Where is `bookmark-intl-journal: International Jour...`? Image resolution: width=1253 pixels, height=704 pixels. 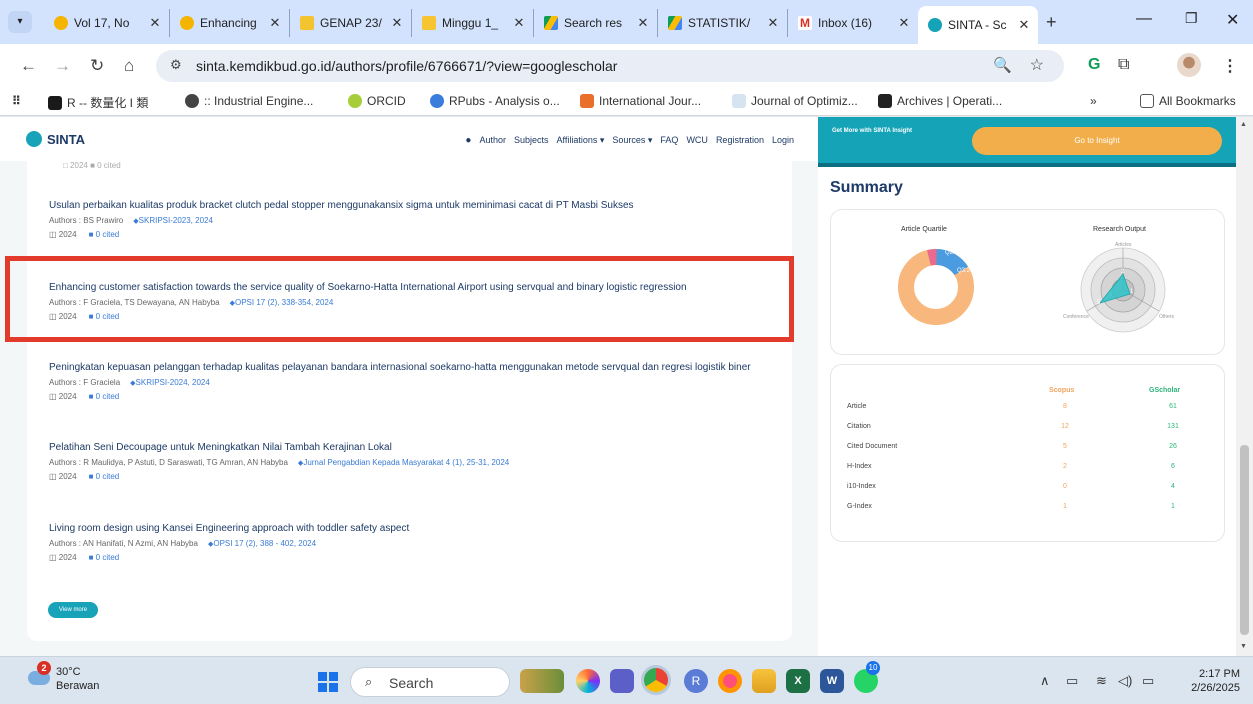
bookmark-intl-journal: International Jour... is located at coordinates (640, 101).